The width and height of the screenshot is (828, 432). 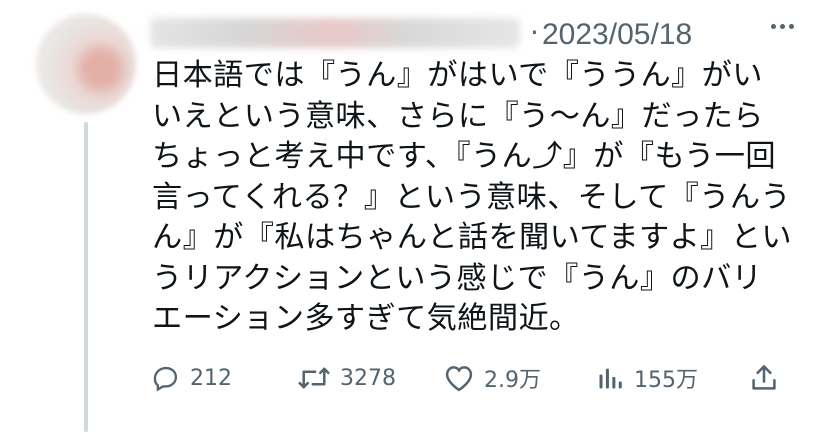 I want to click on retweet-button: 3278, so click(x=347, y=378).